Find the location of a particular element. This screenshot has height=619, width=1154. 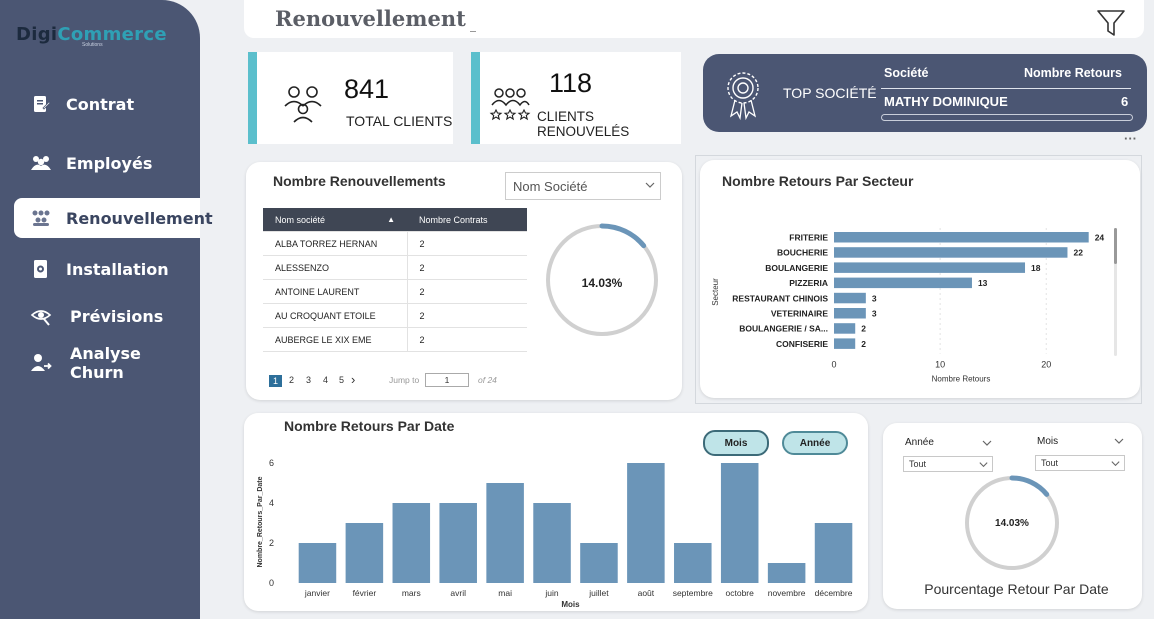

category-label: PIZZERIA is located at coordinates (808, 283).